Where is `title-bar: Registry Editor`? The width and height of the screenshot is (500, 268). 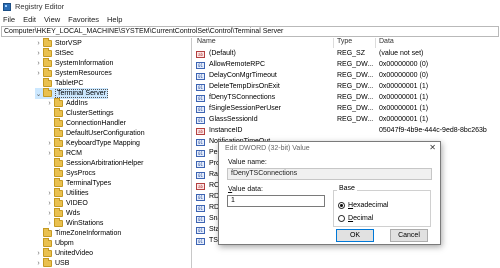
title-bar: Registry Editor is located at coordinates (250, 6).